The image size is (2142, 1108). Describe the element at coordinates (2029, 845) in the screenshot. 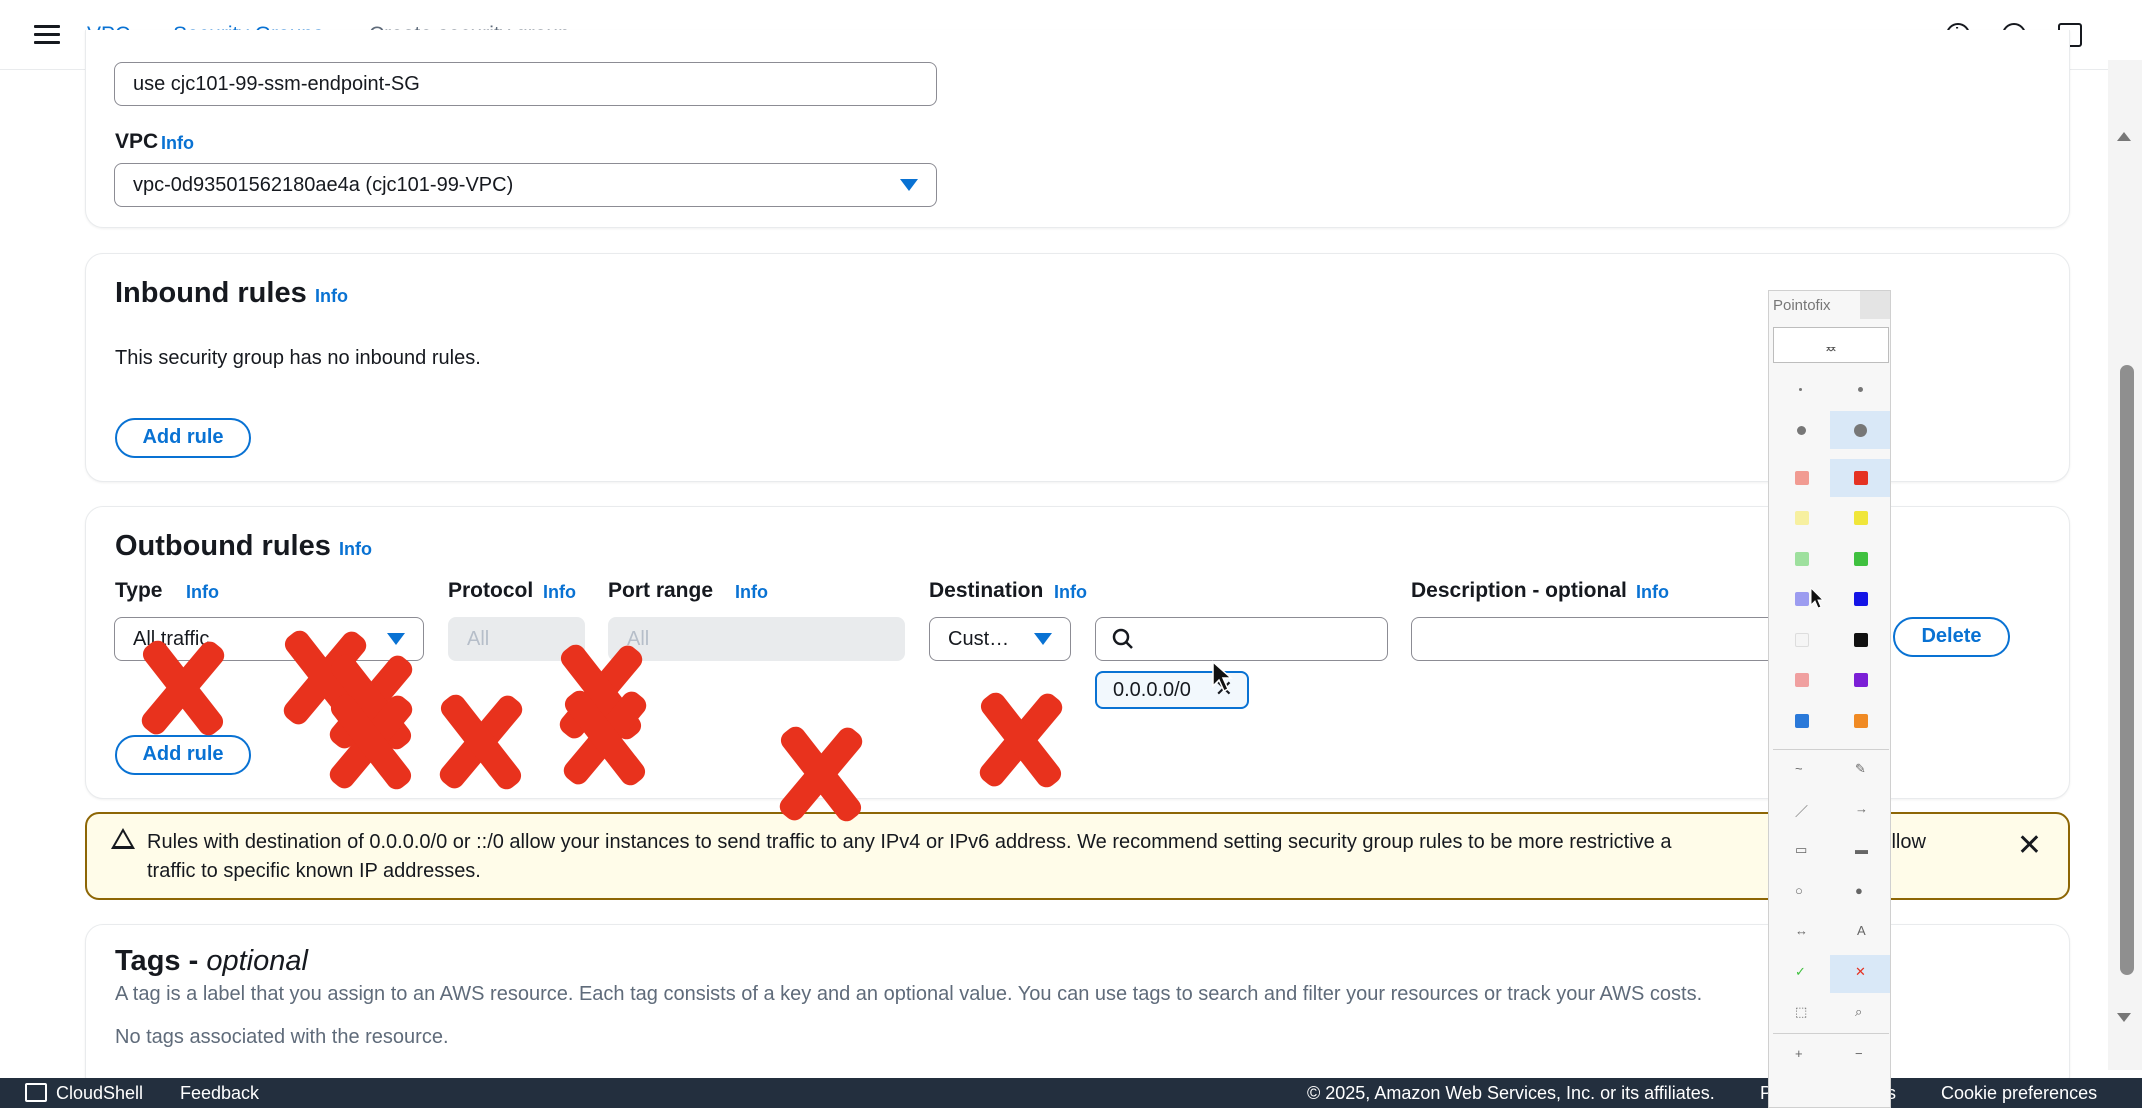

I see `close-icon: ✕` at that location.